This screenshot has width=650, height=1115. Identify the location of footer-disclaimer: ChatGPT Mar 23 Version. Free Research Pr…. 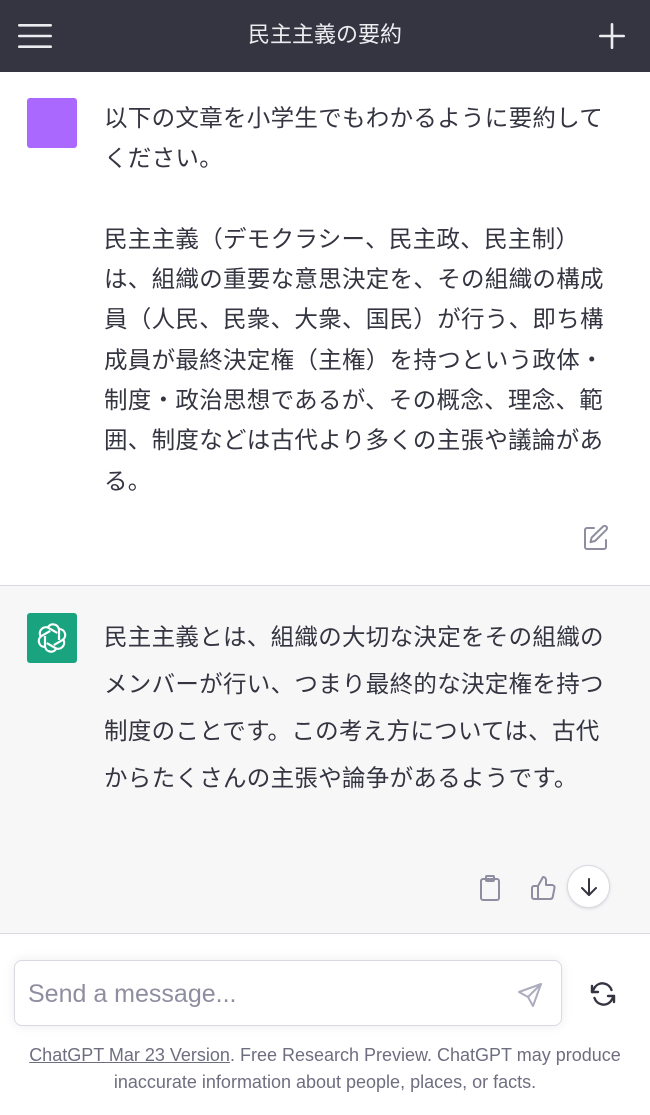
(325, 1069).